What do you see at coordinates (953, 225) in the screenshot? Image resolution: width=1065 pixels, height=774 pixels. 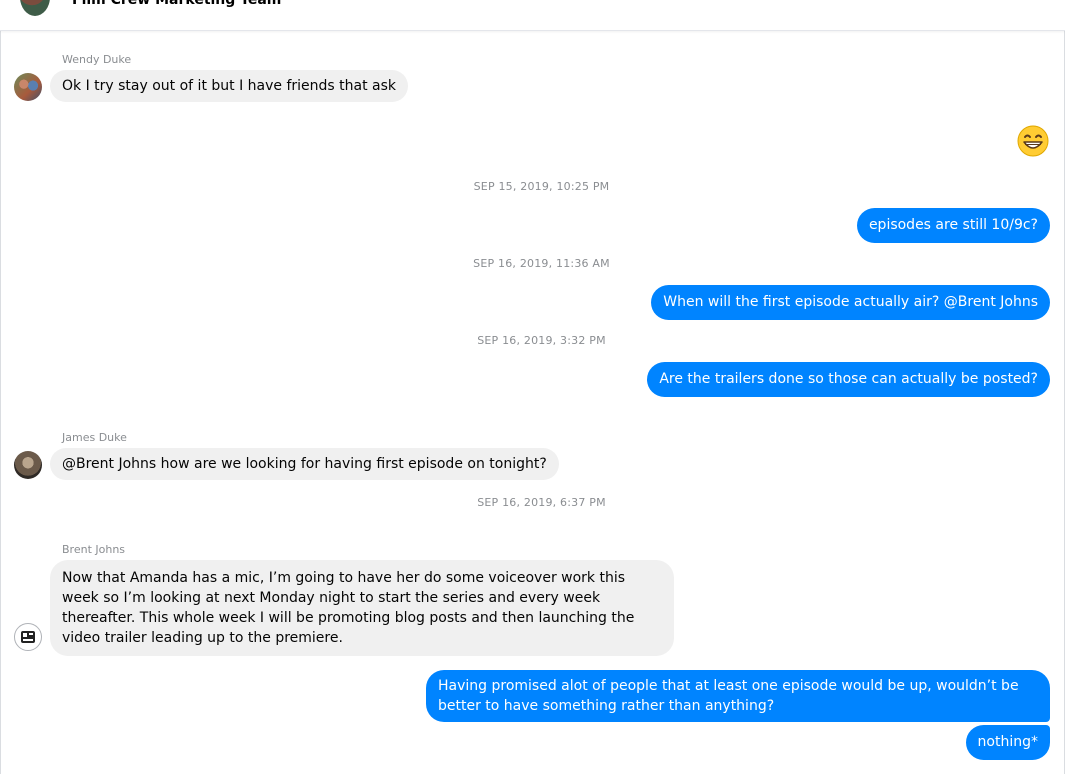 I see `message-bubble-outgoing: episodes are still 10/9c?` at bounding box center [953, 225].